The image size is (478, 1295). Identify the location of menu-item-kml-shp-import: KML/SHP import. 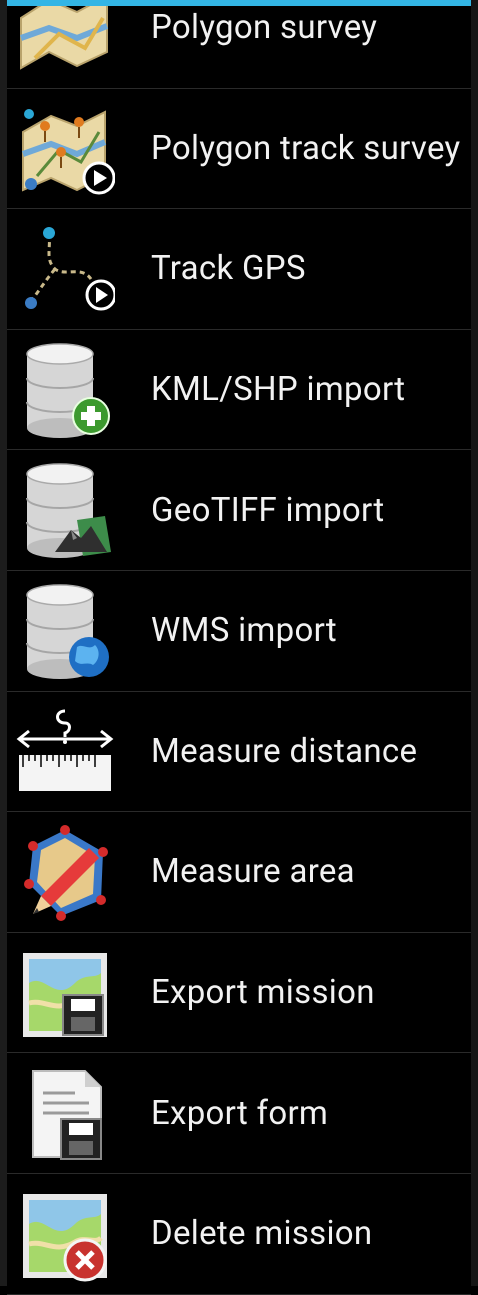
(239, 390).